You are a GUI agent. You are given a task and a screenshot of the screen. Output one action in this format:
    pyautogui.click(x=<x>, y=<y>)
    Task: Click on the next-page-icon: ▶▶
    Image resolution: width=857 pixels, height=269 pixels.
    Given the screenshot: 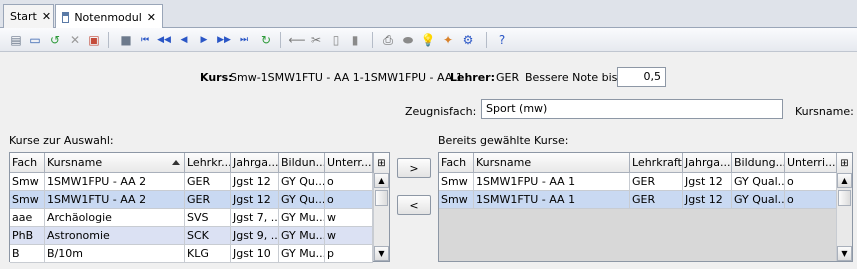 What is the action you would take?
    pyautogui.click(x=224, y=40)
    